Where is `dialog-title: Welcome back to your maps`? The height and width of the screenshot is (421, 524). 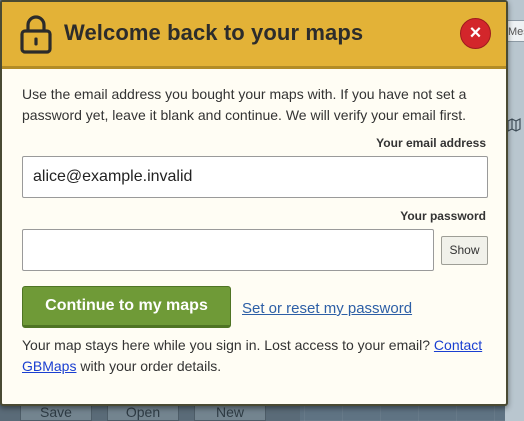
dialog-title: Welcome back to your maps is located at coordinates (214, 32).